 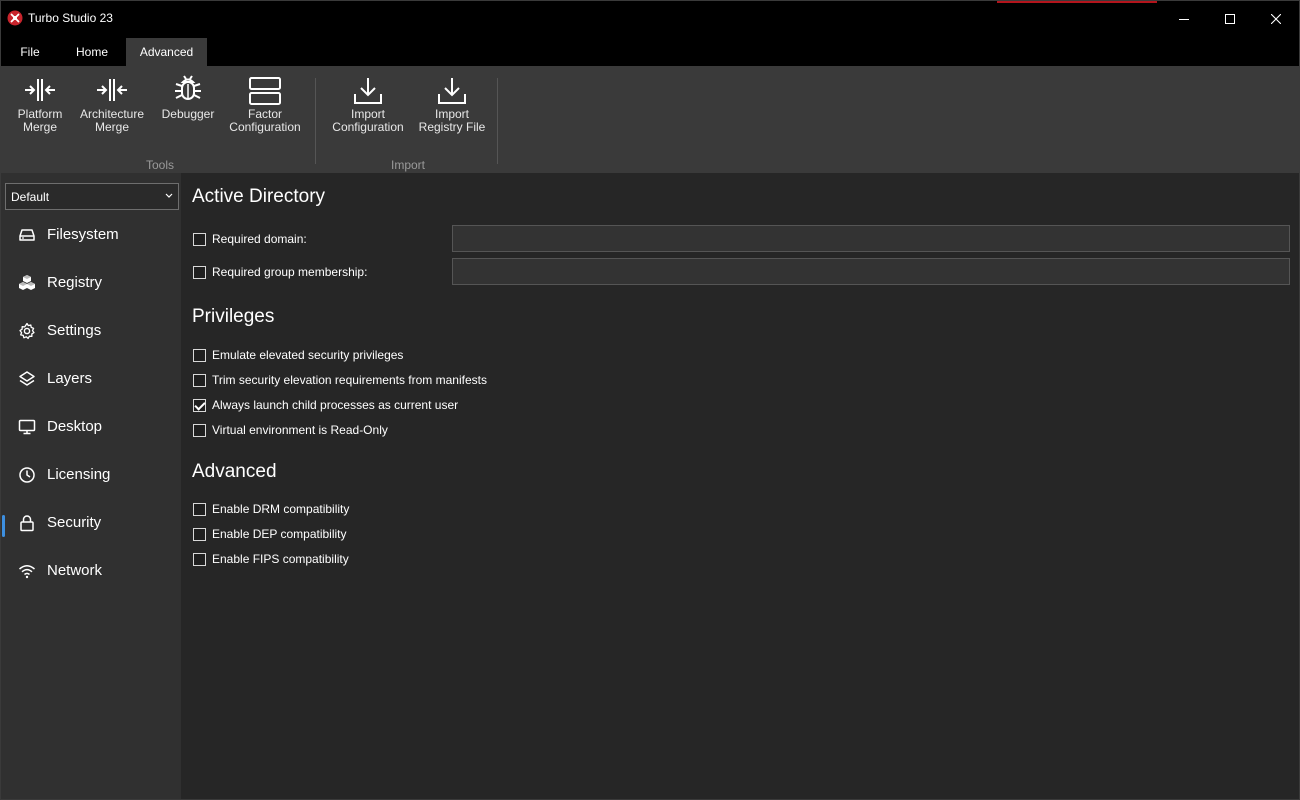 I want to click on tab-advanced: Advanced, so click(x=166, y=52).